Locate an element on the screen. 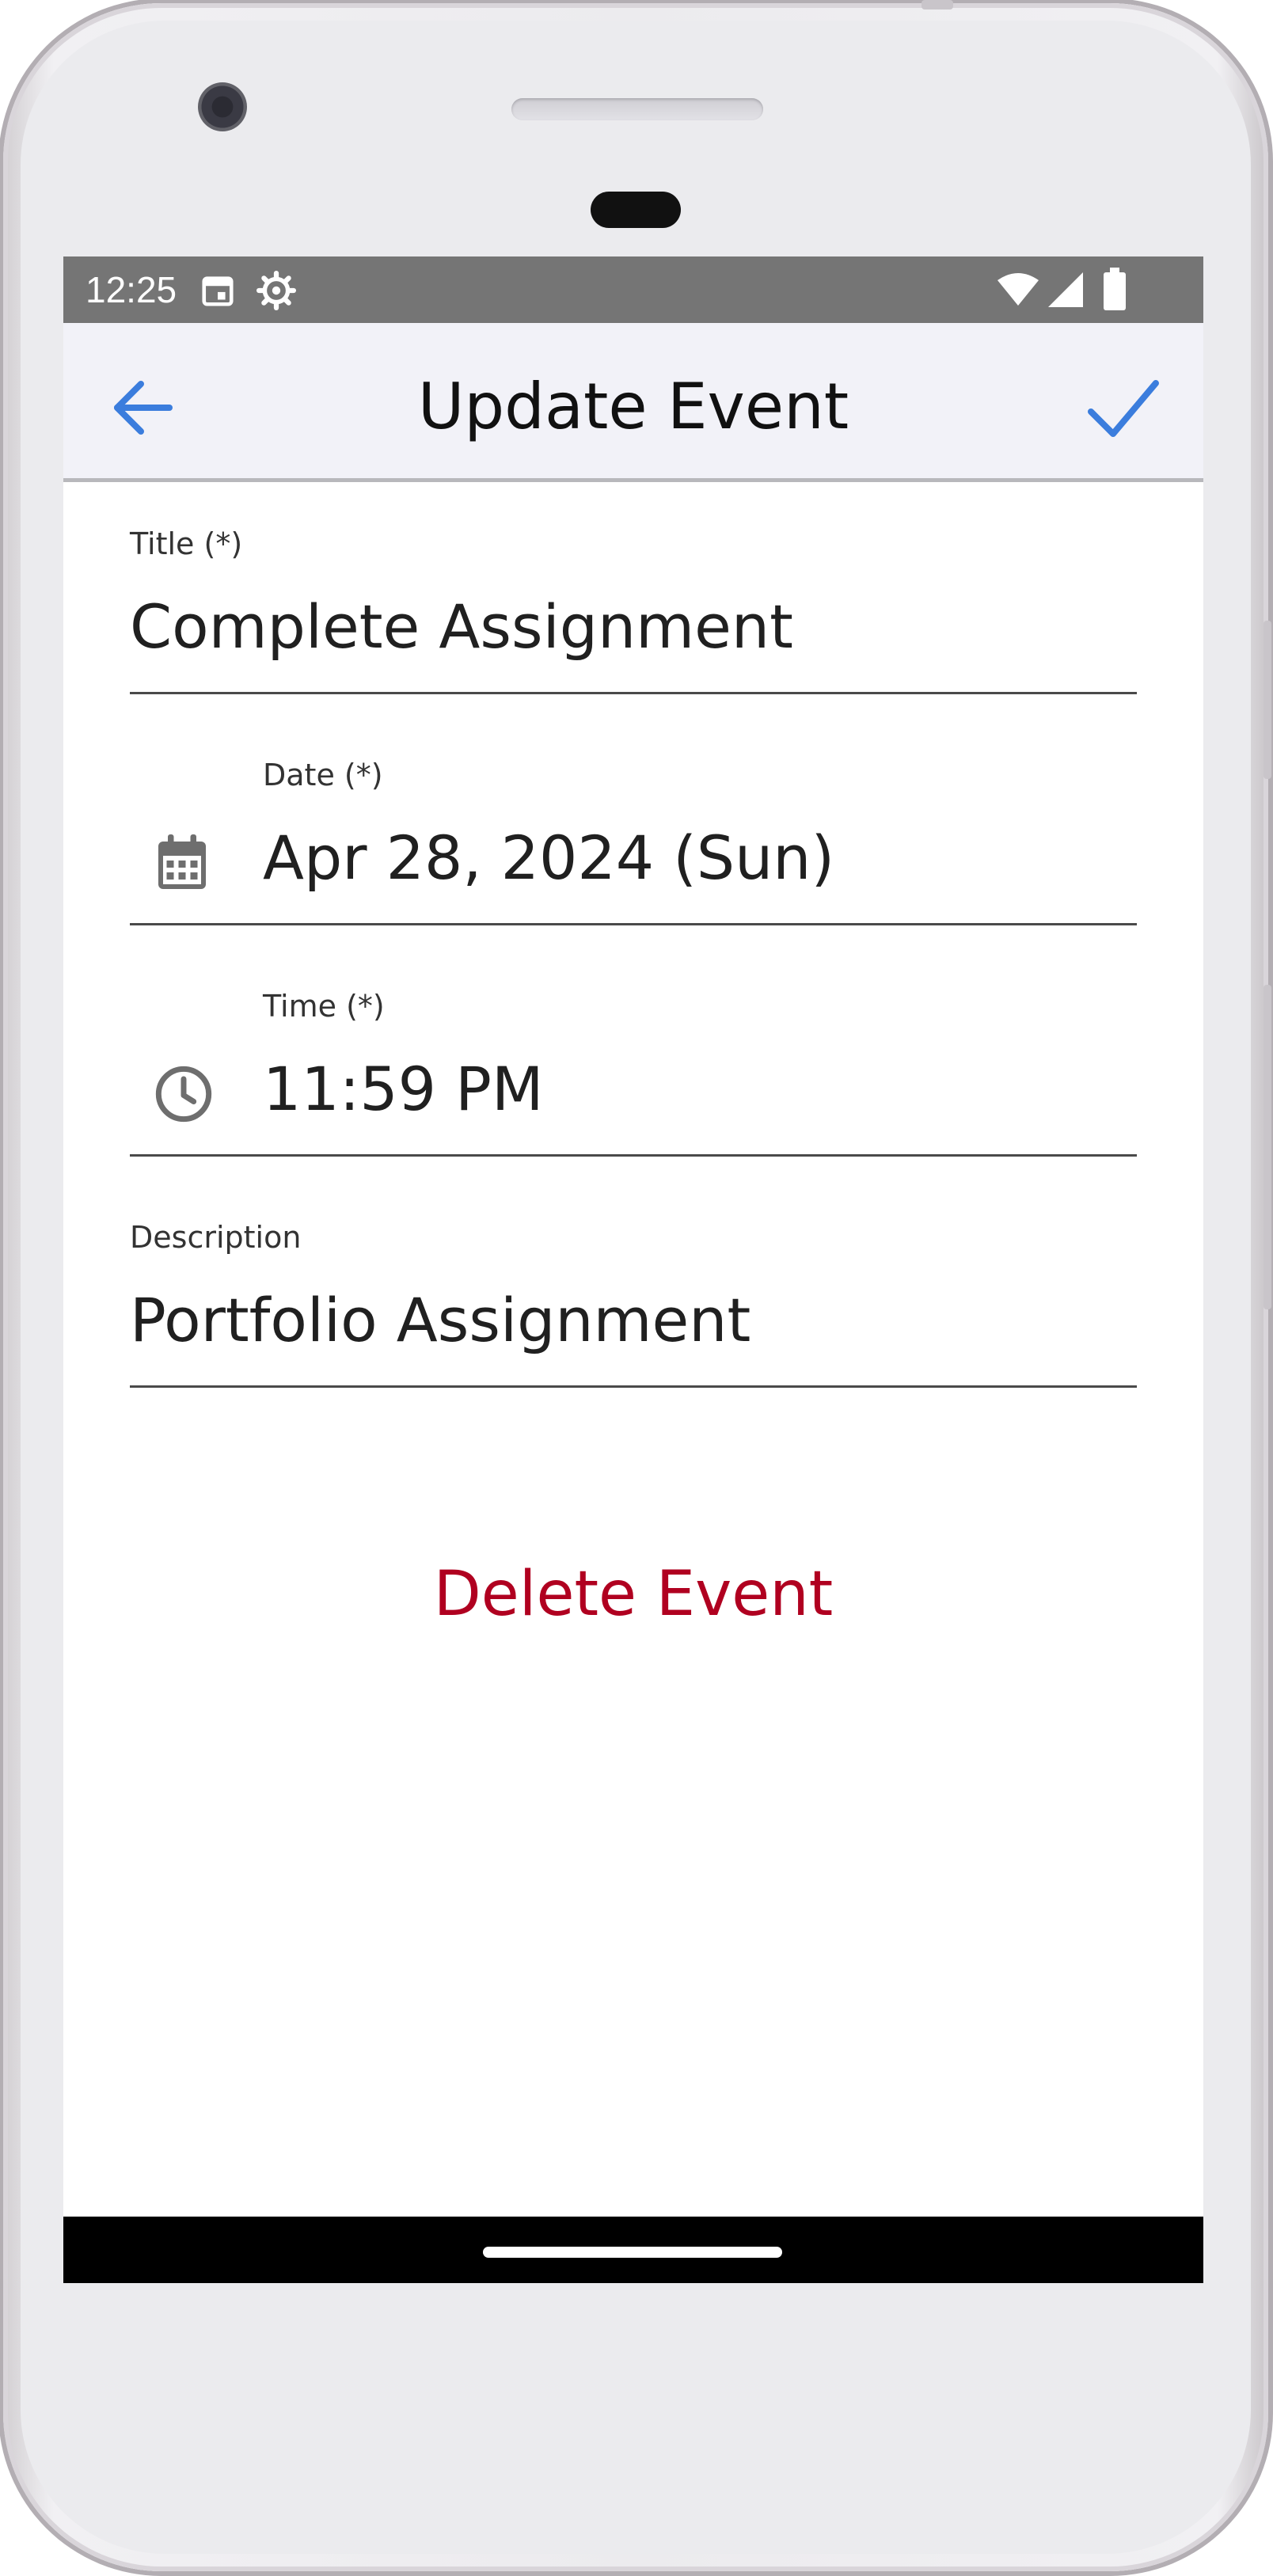  front-camera is located at coordinates (222, 107).